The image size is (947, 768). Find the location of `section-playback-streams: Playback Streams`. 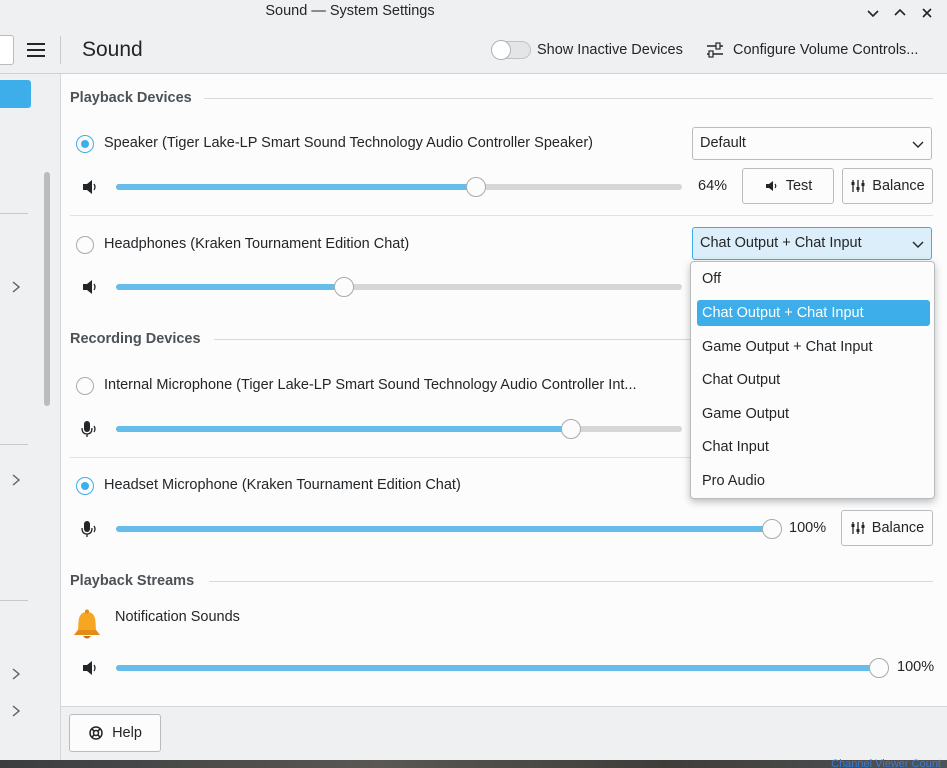

section-playback-streams: Playback Streams is located at coordinates (132, 581).